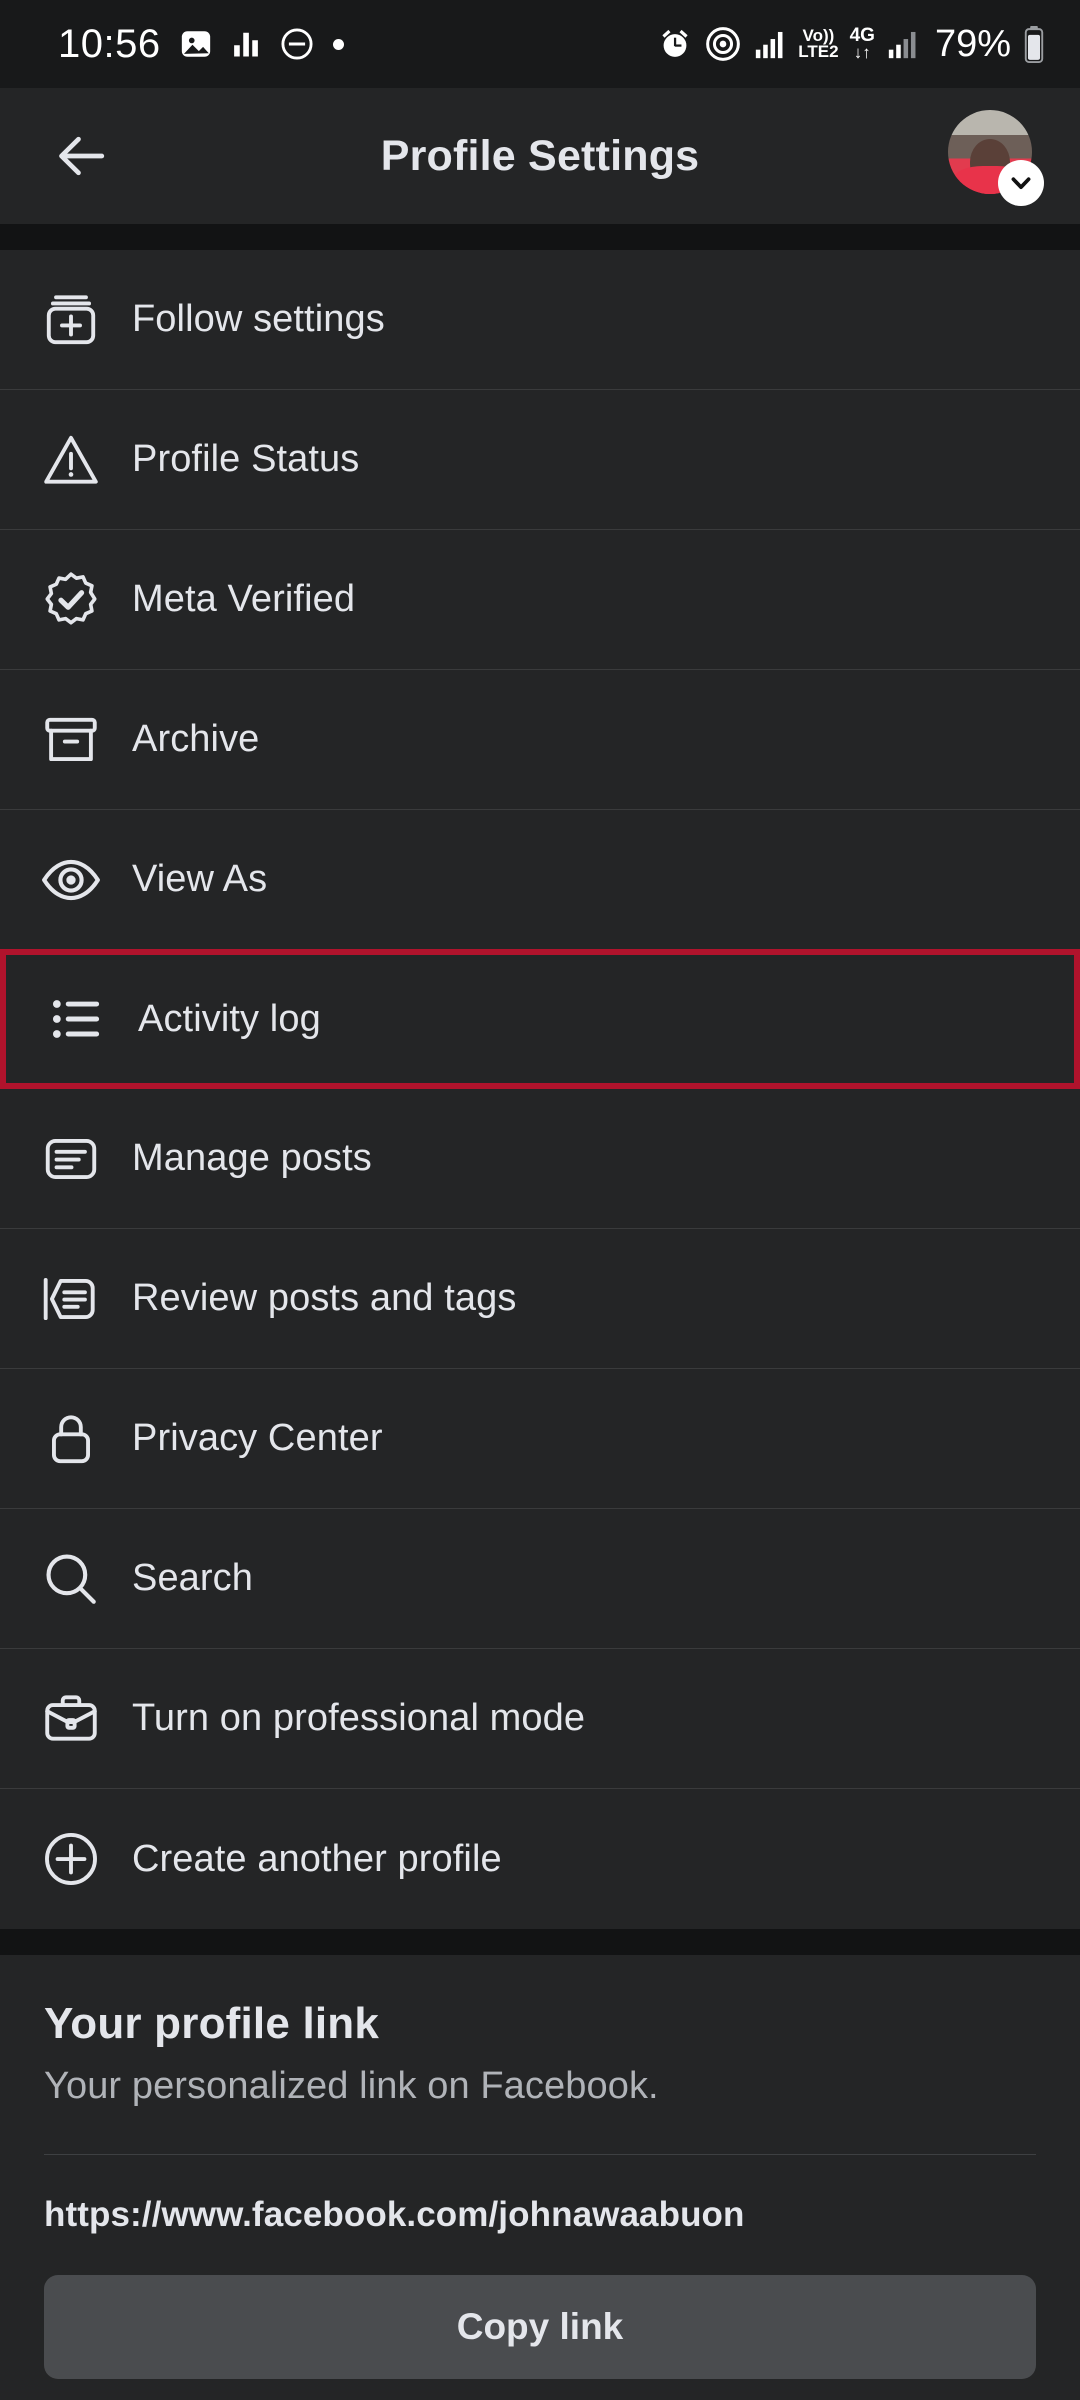 The image size is (1080, 2400). I want to click on app-header: Profile Settings, so click(540, 156).